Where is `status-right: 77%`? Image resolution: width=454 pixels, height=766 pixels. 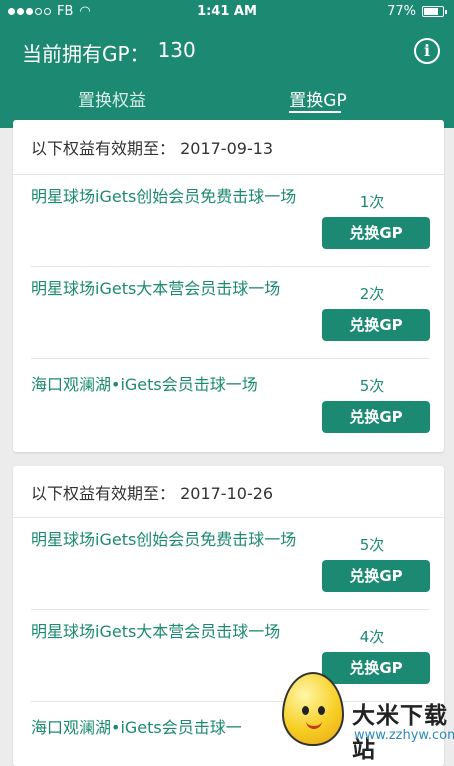
status-right: 77% is located at coordinates (417, 11).